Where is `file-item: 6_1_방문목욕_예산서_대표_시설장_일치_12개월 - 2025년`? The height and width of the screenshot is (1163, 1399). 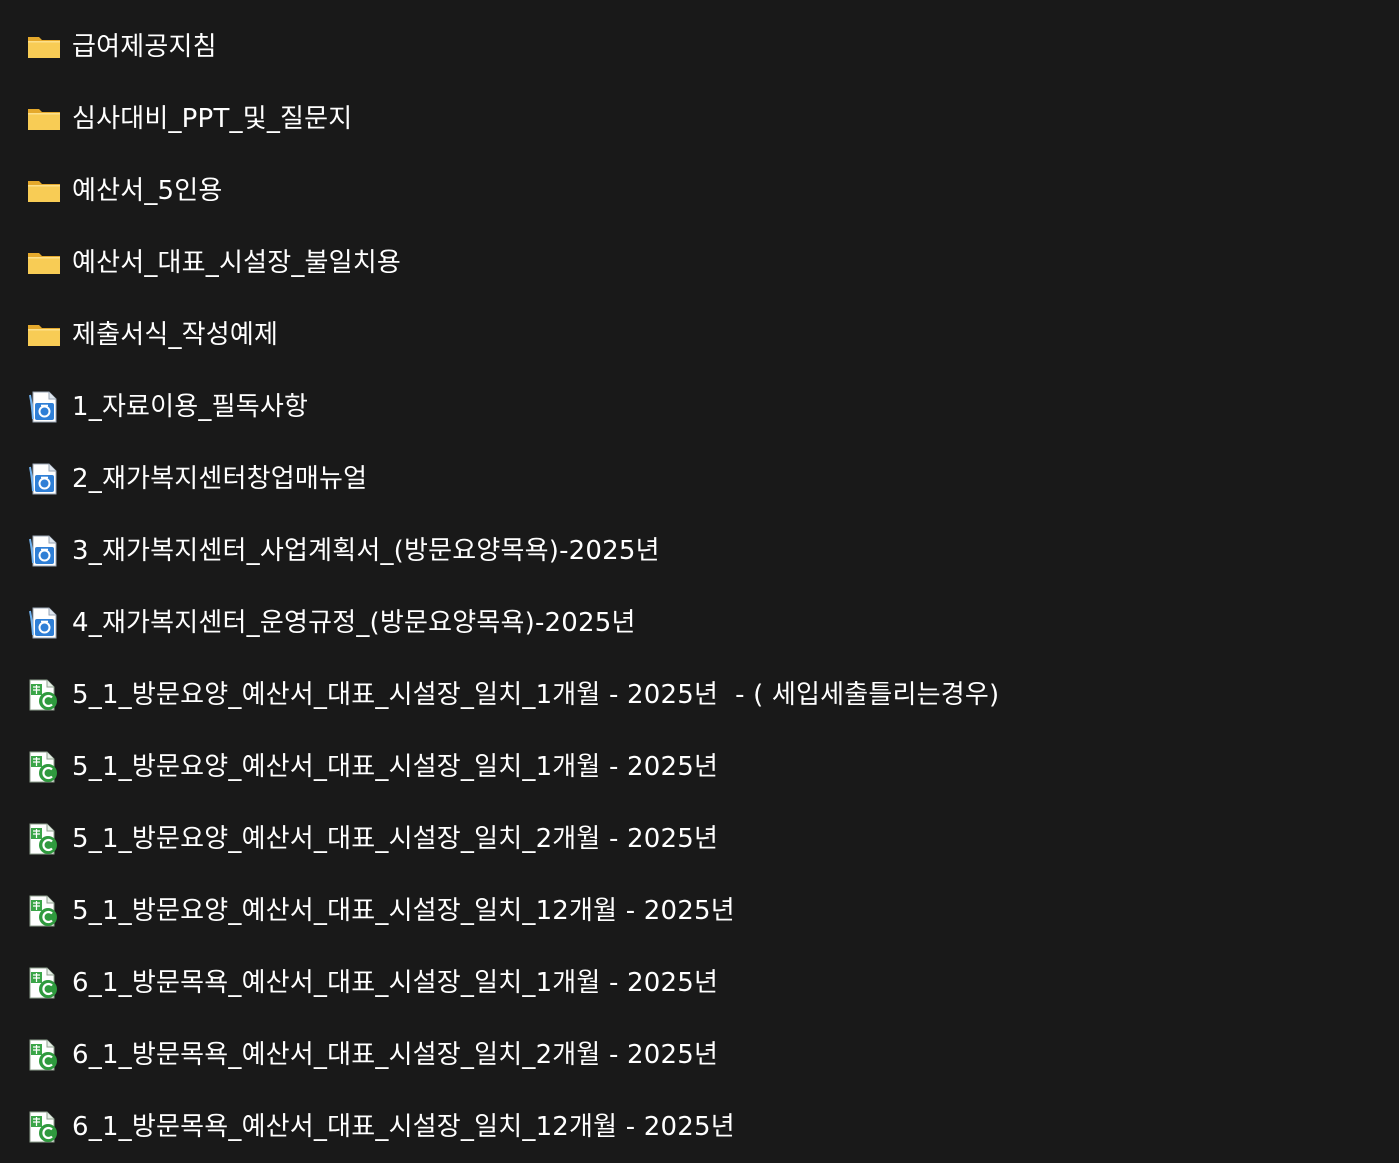
file-item: 6_1_방문목욕_예산서_대표_시설장_일치_12개월 - 2025년 is located at coordinates (699, 1127).